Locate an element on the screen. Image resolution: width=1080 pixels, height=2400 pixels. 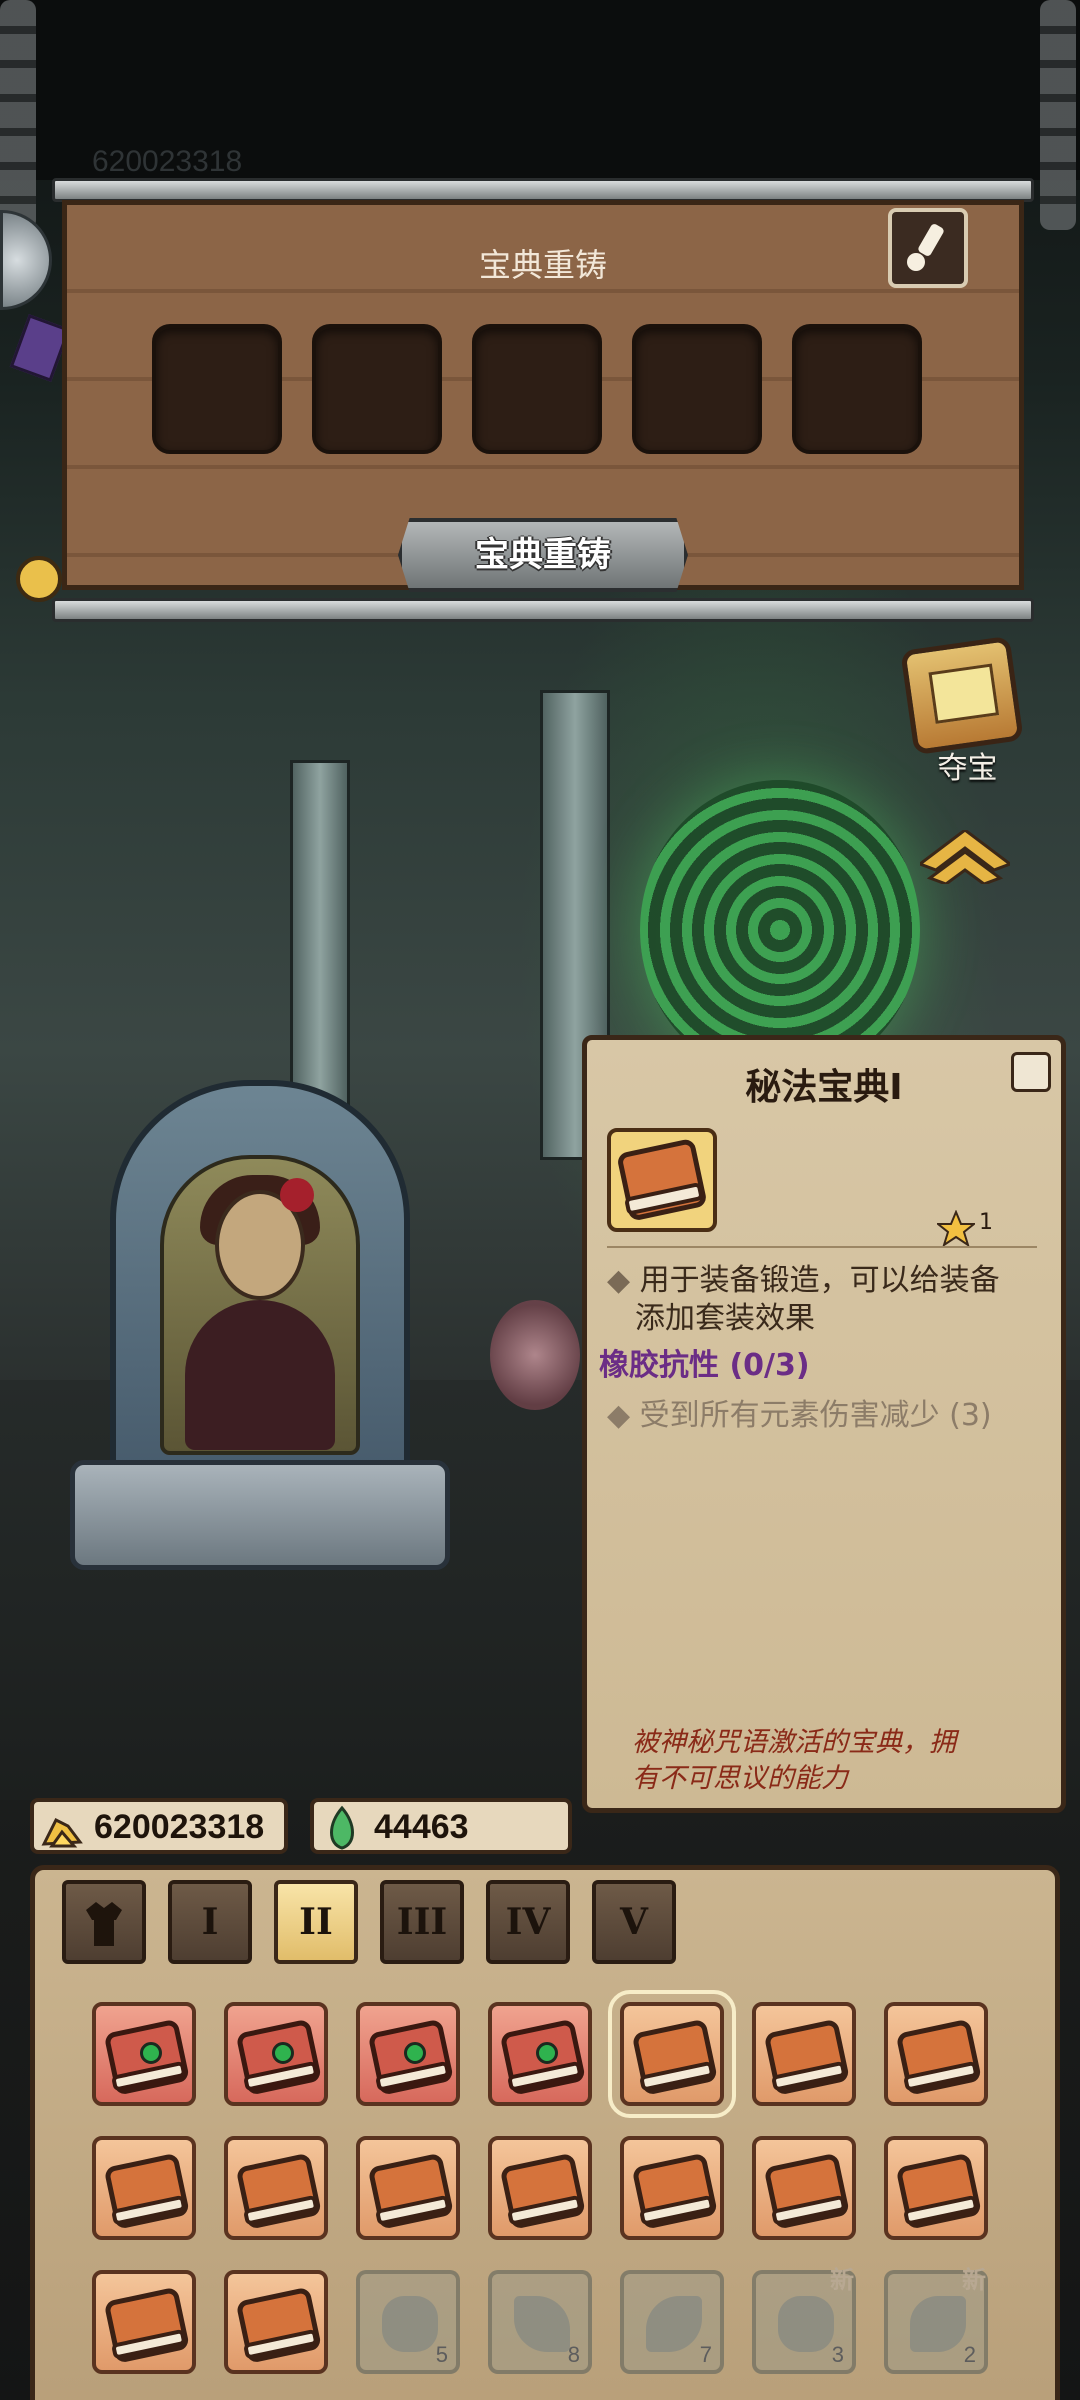
book-item-selected is located at coordinates (672, 2054).